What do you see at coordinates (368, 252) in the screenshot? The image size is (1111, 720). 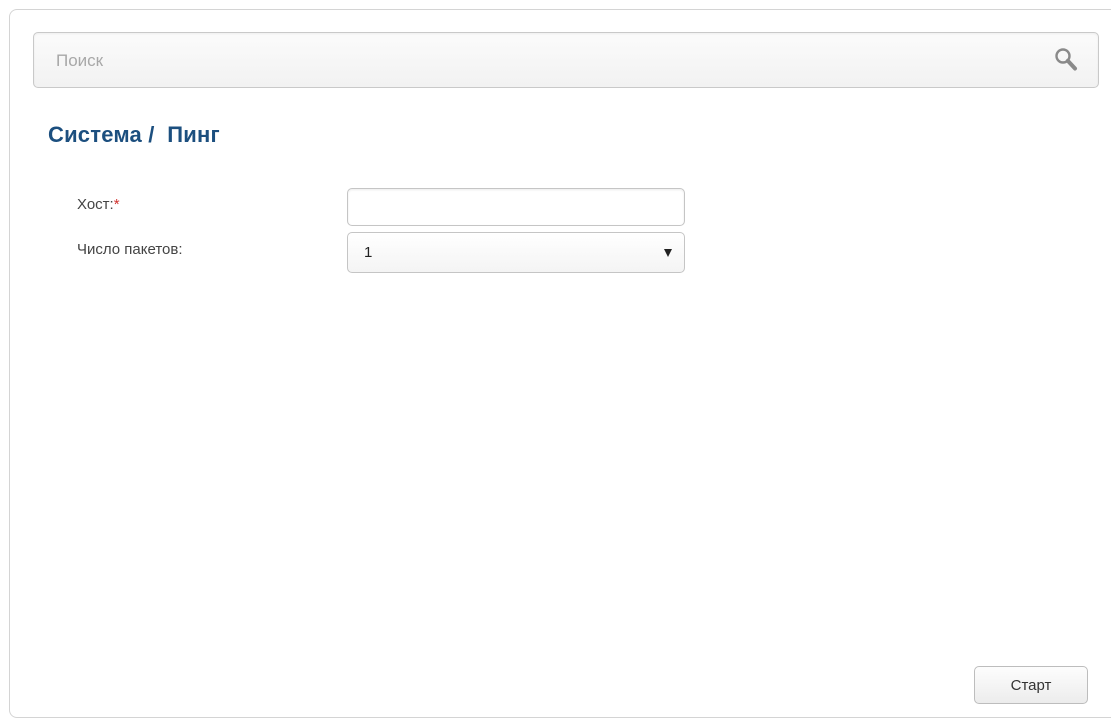 I see `packet-count-value: 1` at bounding box center [368, 252].